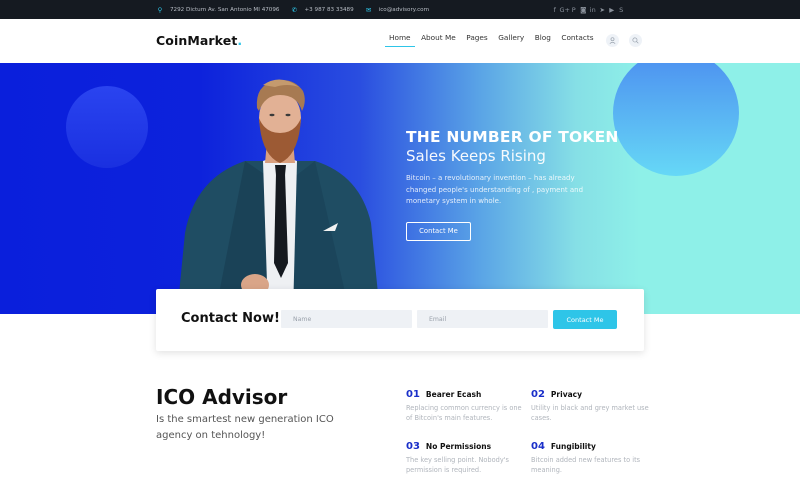  Describe the element at coordinates (612, 10) in the screenshot. I see `youtube-icon: ▶` at that location.